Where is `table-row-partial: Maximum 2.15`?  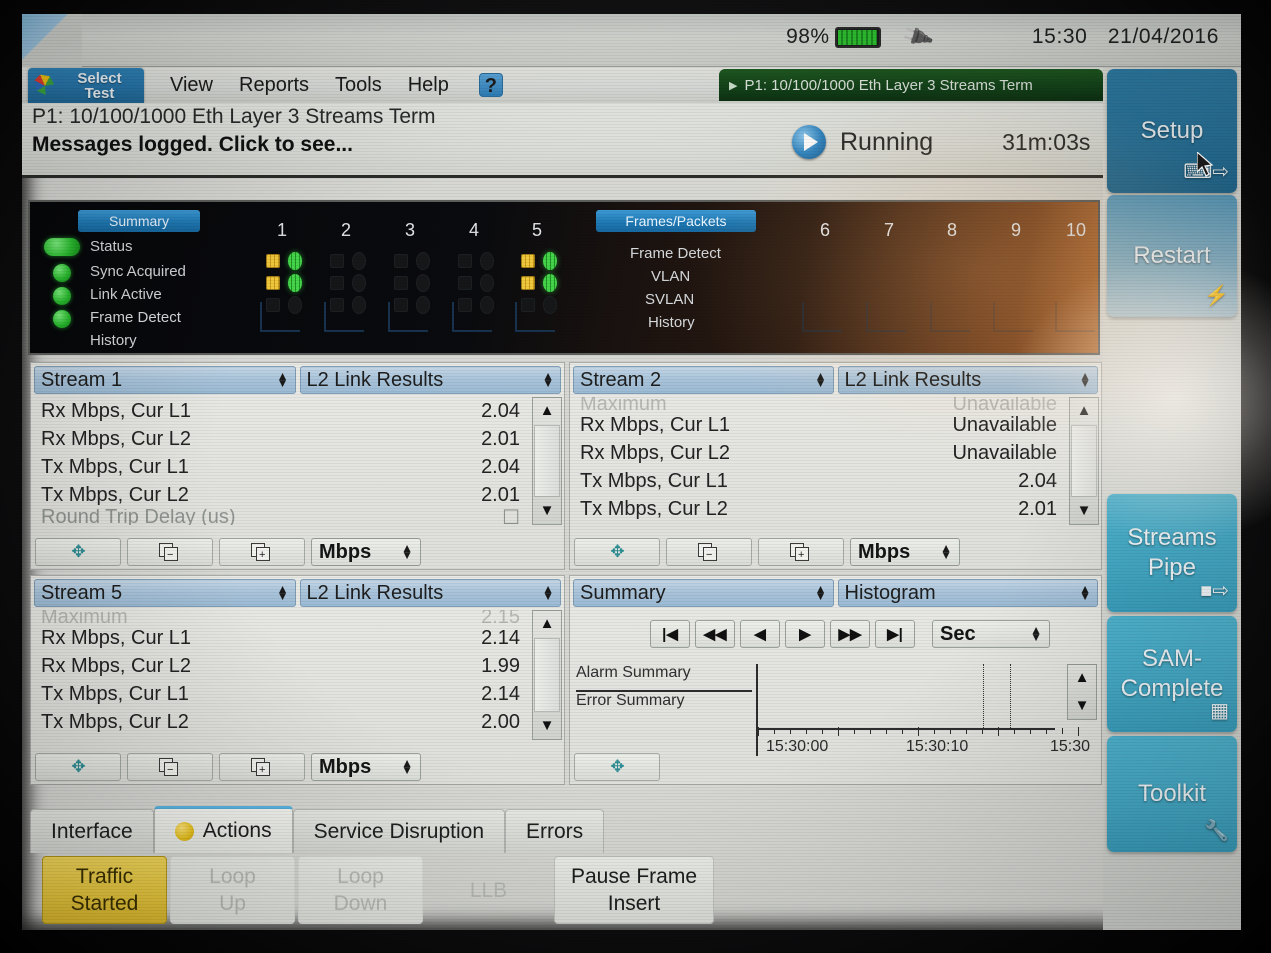
table-row-partial: Maximum 2.15 is located at coordinates (280, 617).